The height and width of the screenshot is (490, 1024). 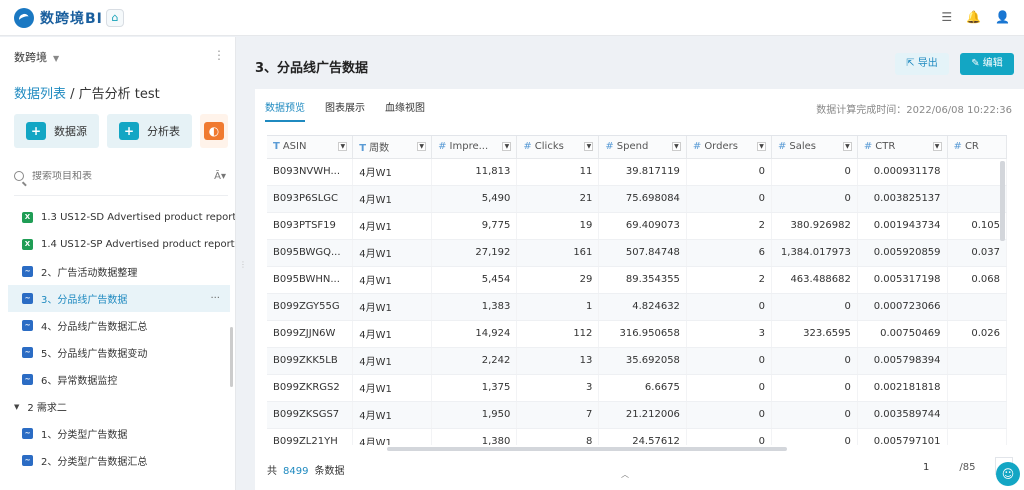 What do you see at coordinates (94, 354) in the screenshot?
I see `tree-item-label: 5、分品线广告数据变动` at bounding box center [94, 354].